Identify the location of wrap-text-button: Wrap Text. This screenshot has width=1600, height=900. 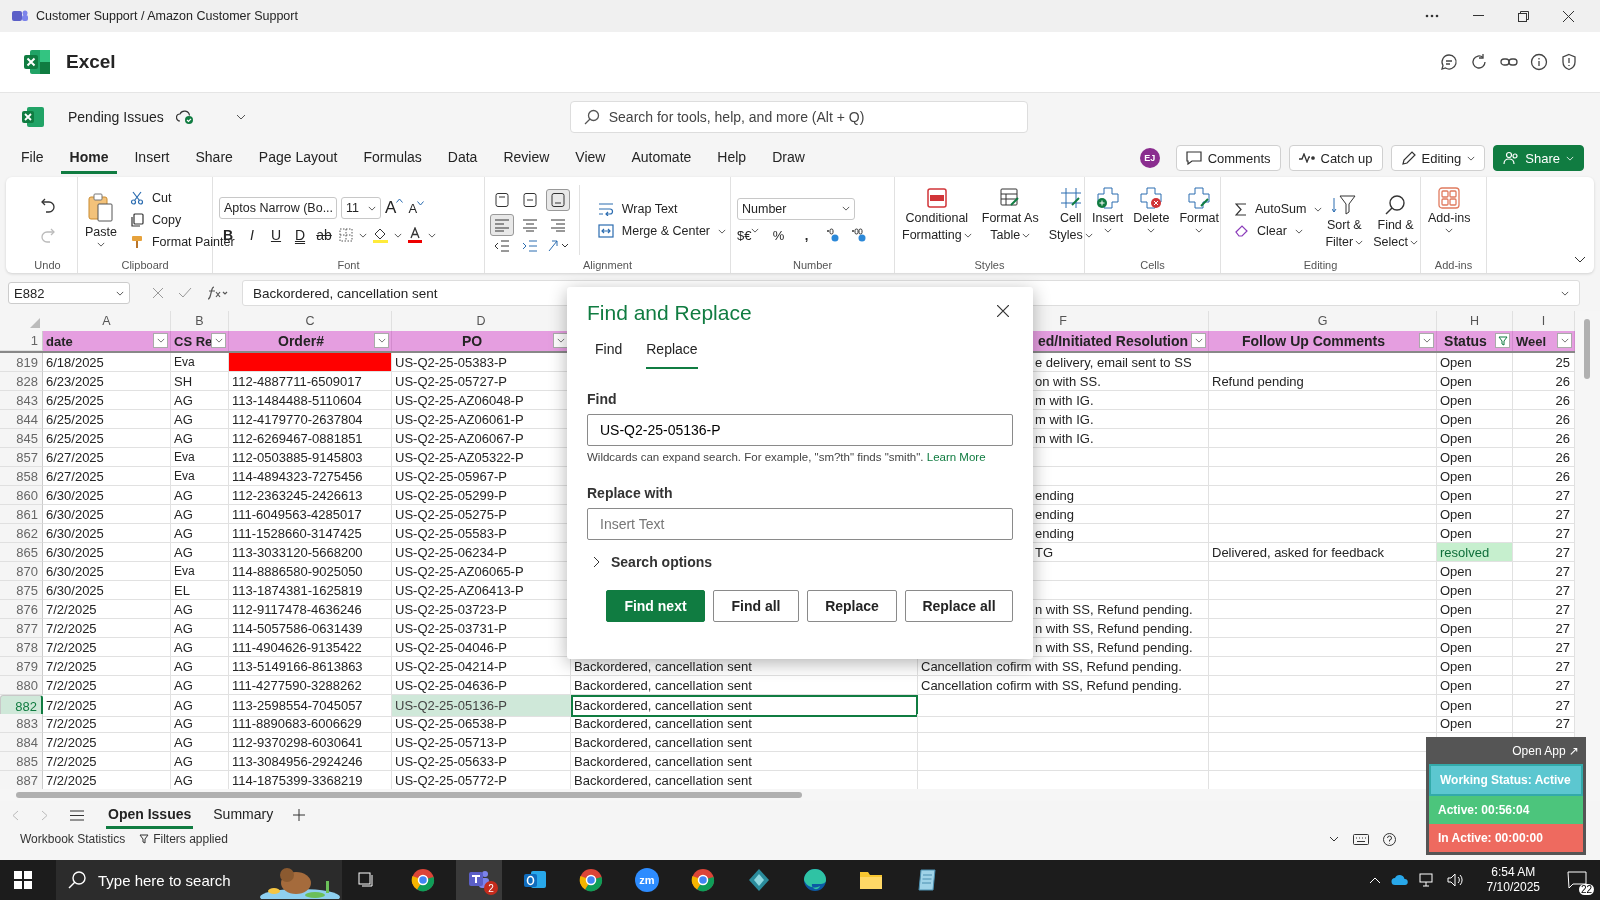
(661, 209).